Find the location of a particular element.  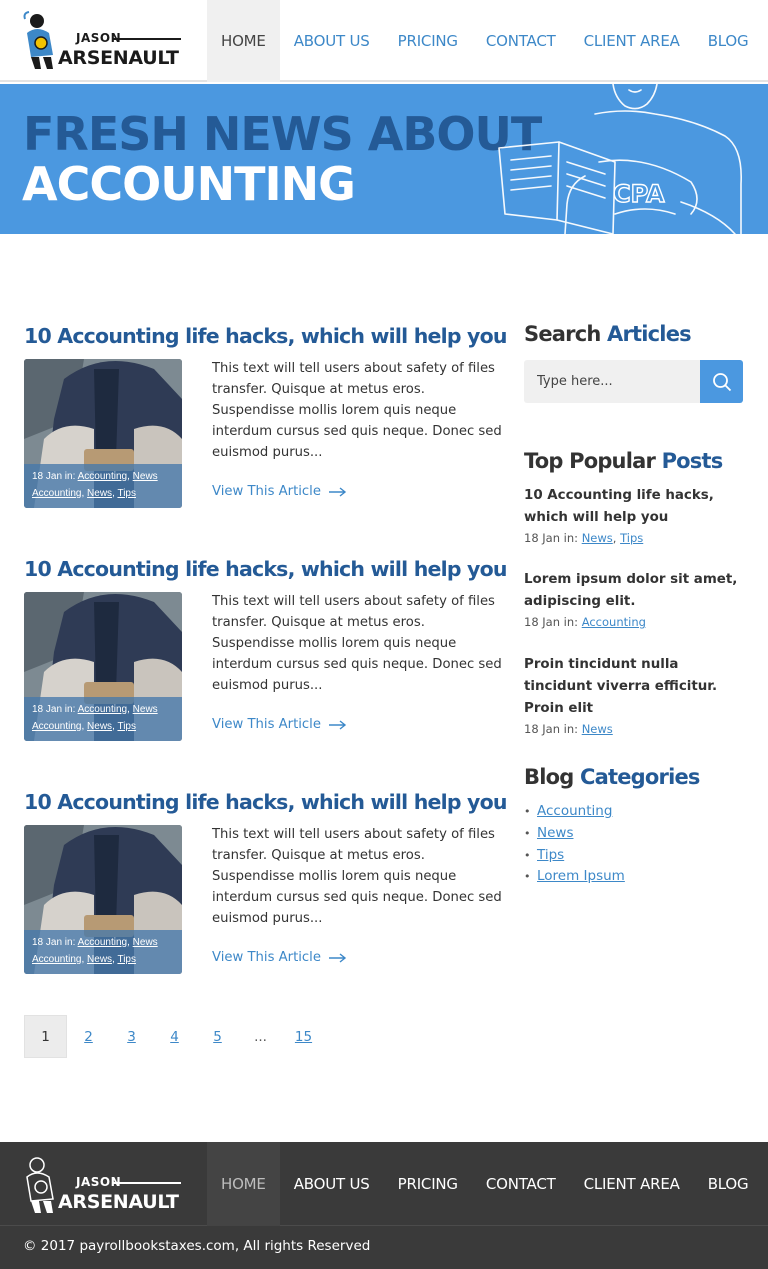

list-item: • Accounting is located at coordinates (574, 812).